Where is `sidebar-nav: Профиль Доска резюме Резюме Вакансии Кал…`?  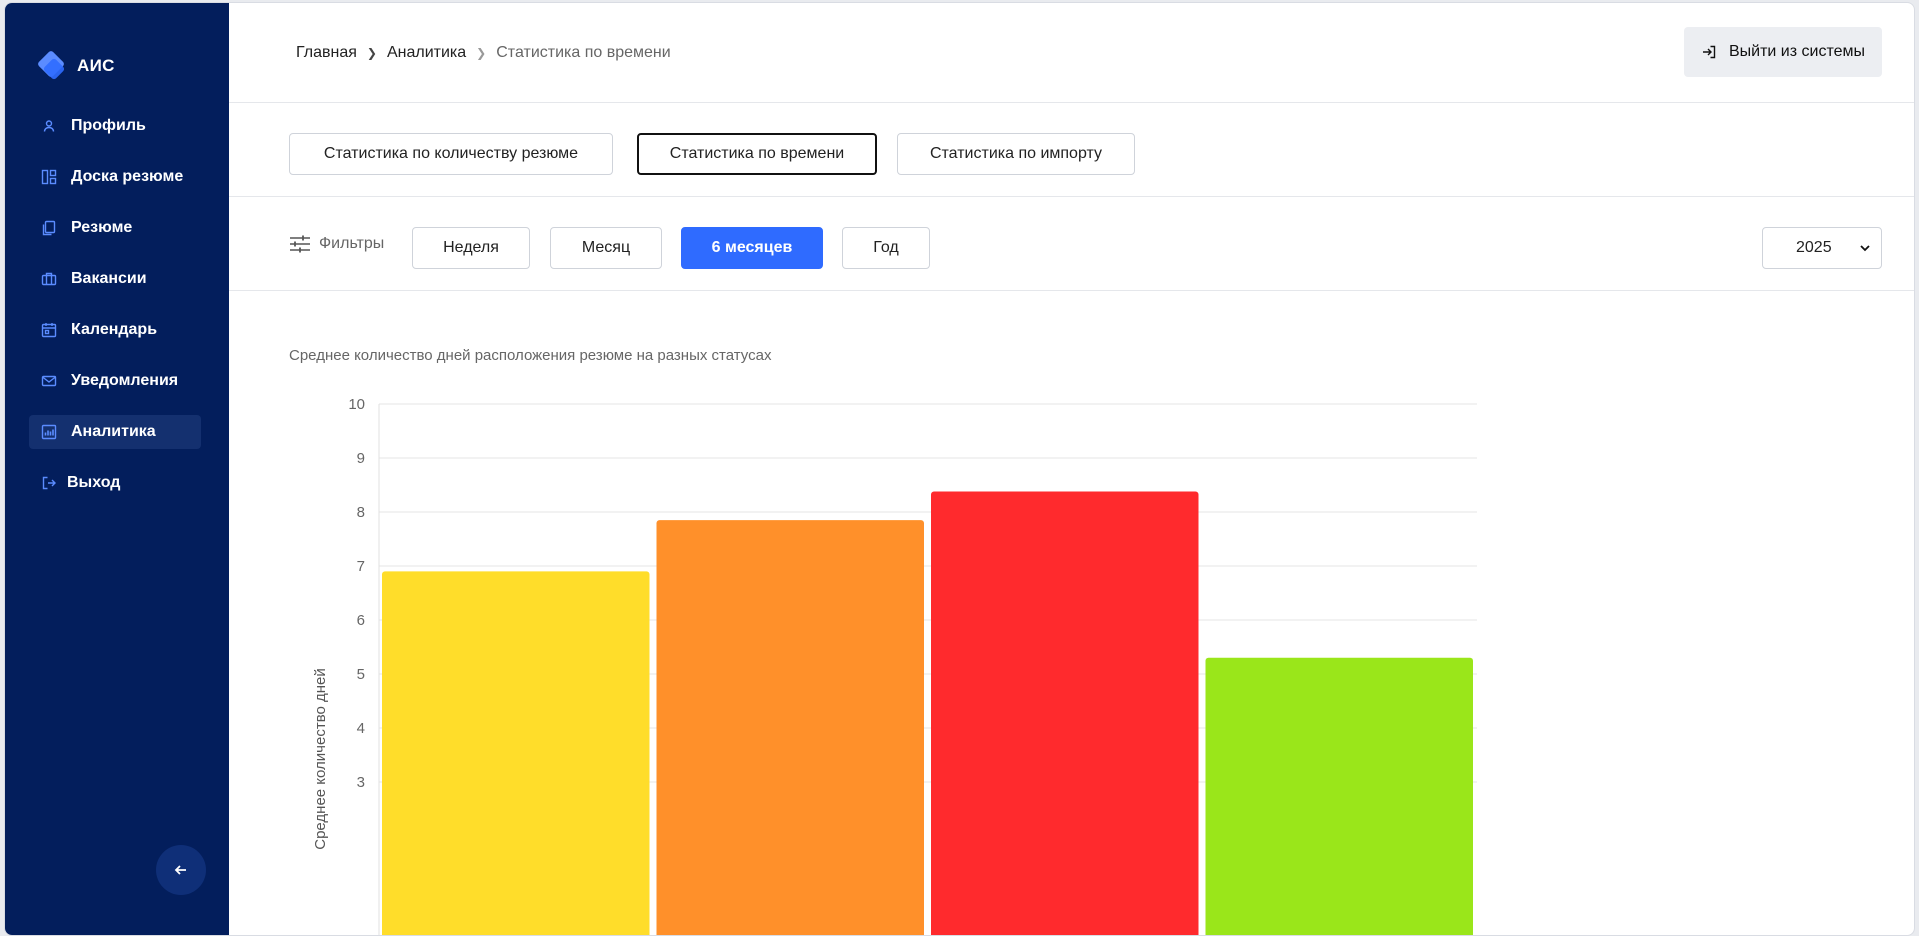
sidebar-nav: Профиль Доска резюме Резюме Вакансии Кал… is located at coordinates (115, 313).